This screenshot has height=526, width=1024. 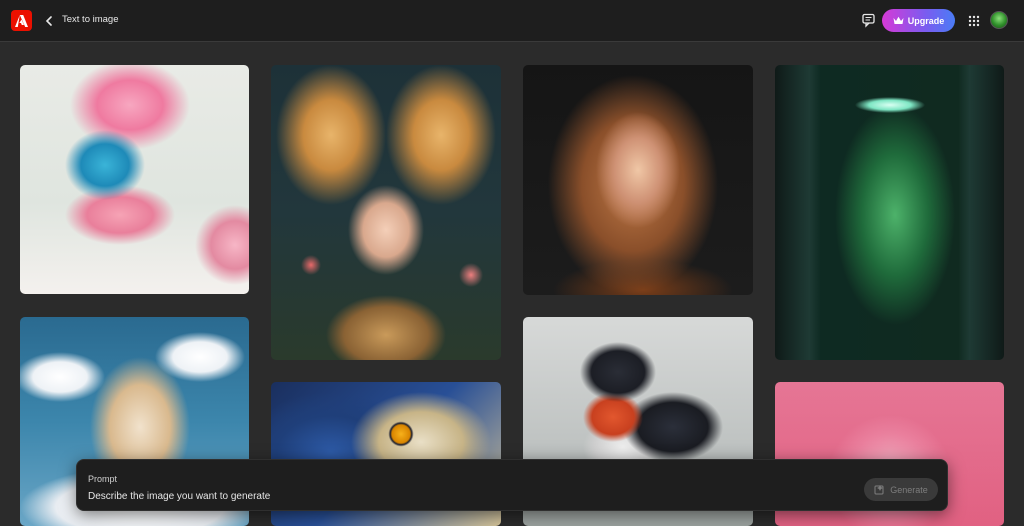 What do you see at coordinates (889, 212) in the screenshot?
I see `gallery-image-fridge-terrarium` at bounding box center [889, 212].